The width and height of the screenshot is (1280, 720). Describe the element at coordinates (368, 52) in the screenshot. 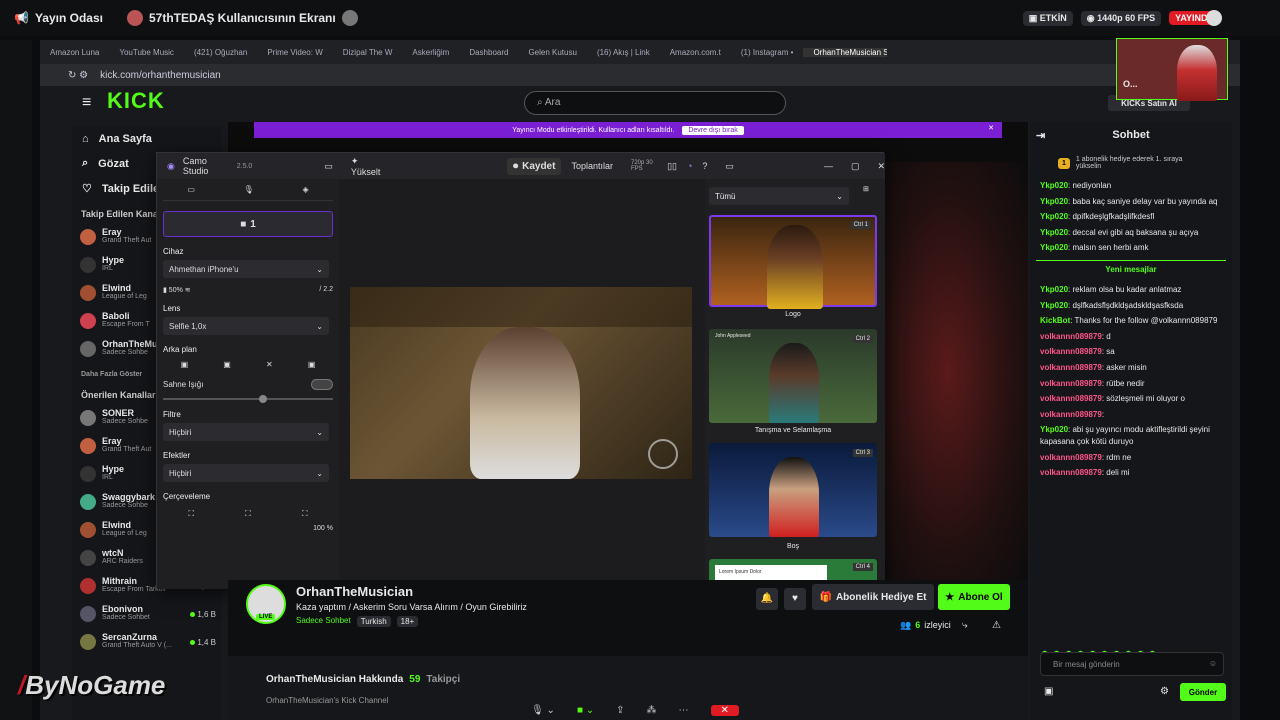

I see `browser-tab: Dizipal The W` at that location.